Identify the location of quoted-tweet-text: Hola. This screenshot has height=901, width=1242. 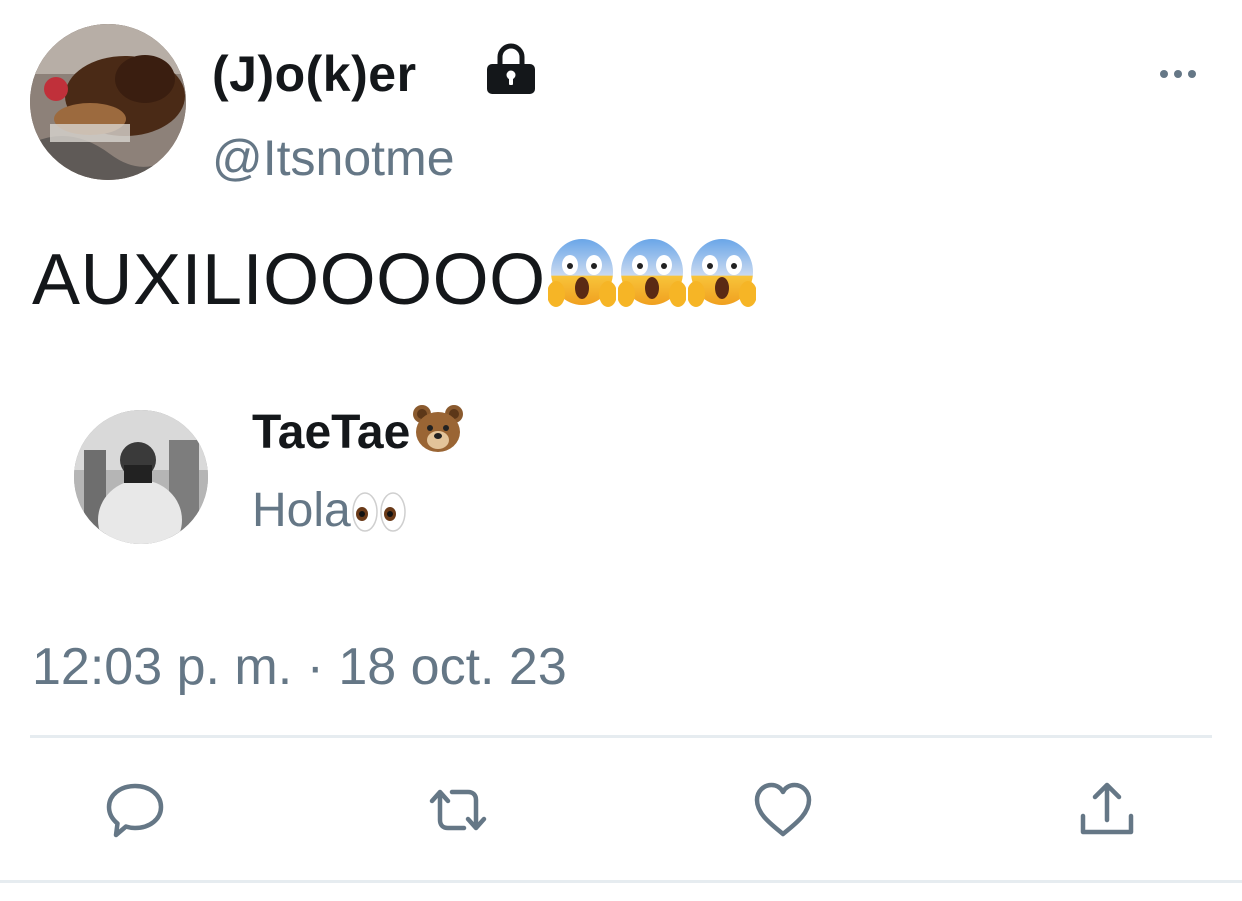
(330, 515).